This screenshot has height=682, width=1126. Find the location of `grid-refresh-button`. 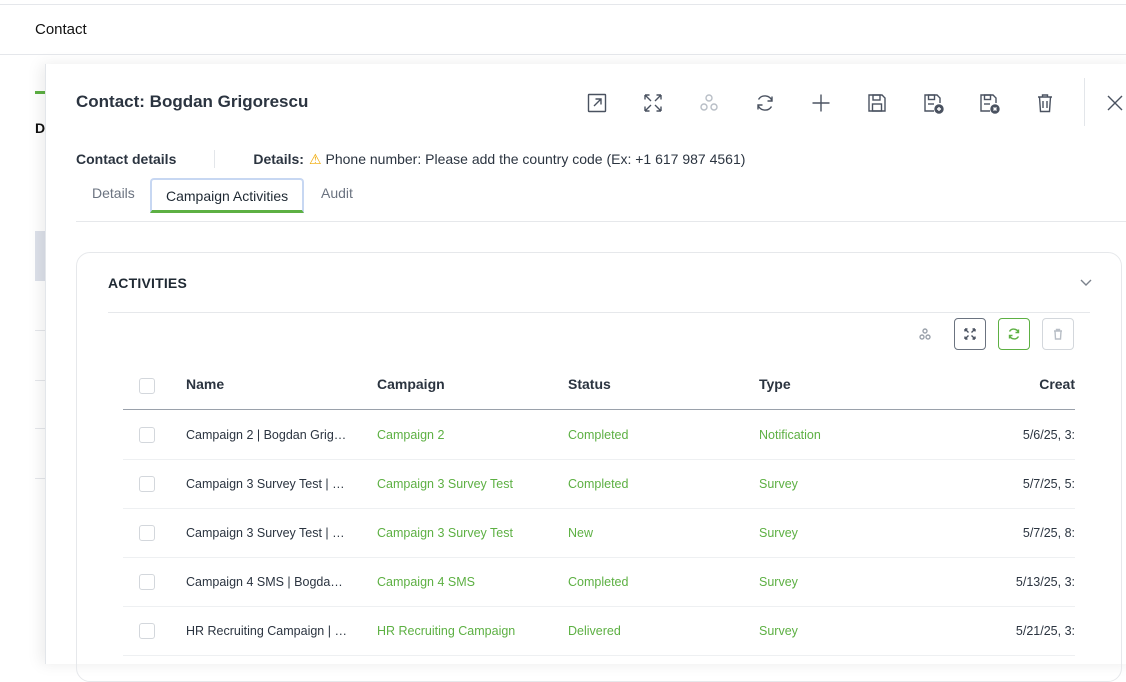

grid-refresh-button is located at coordinates (1014, 334).